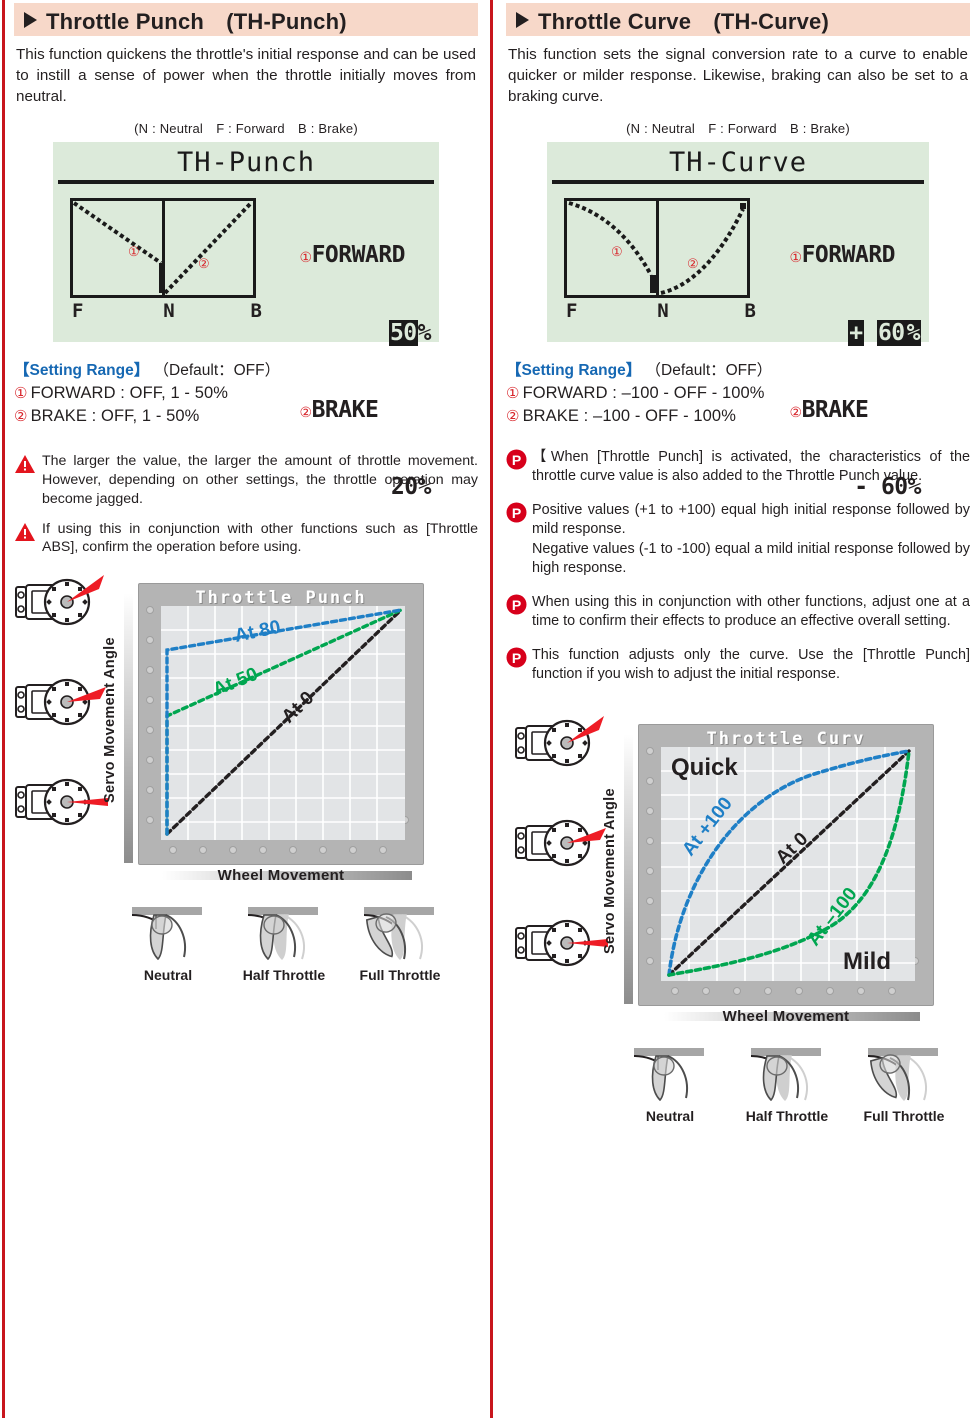 This screenshot has width=976, height=1418. What do you see at coordinates (738, 128) in the screenshot?
I see `right-lcd-legend: (N : Neutral F : Forward B : Brake)` at bounding box center [738, 128].